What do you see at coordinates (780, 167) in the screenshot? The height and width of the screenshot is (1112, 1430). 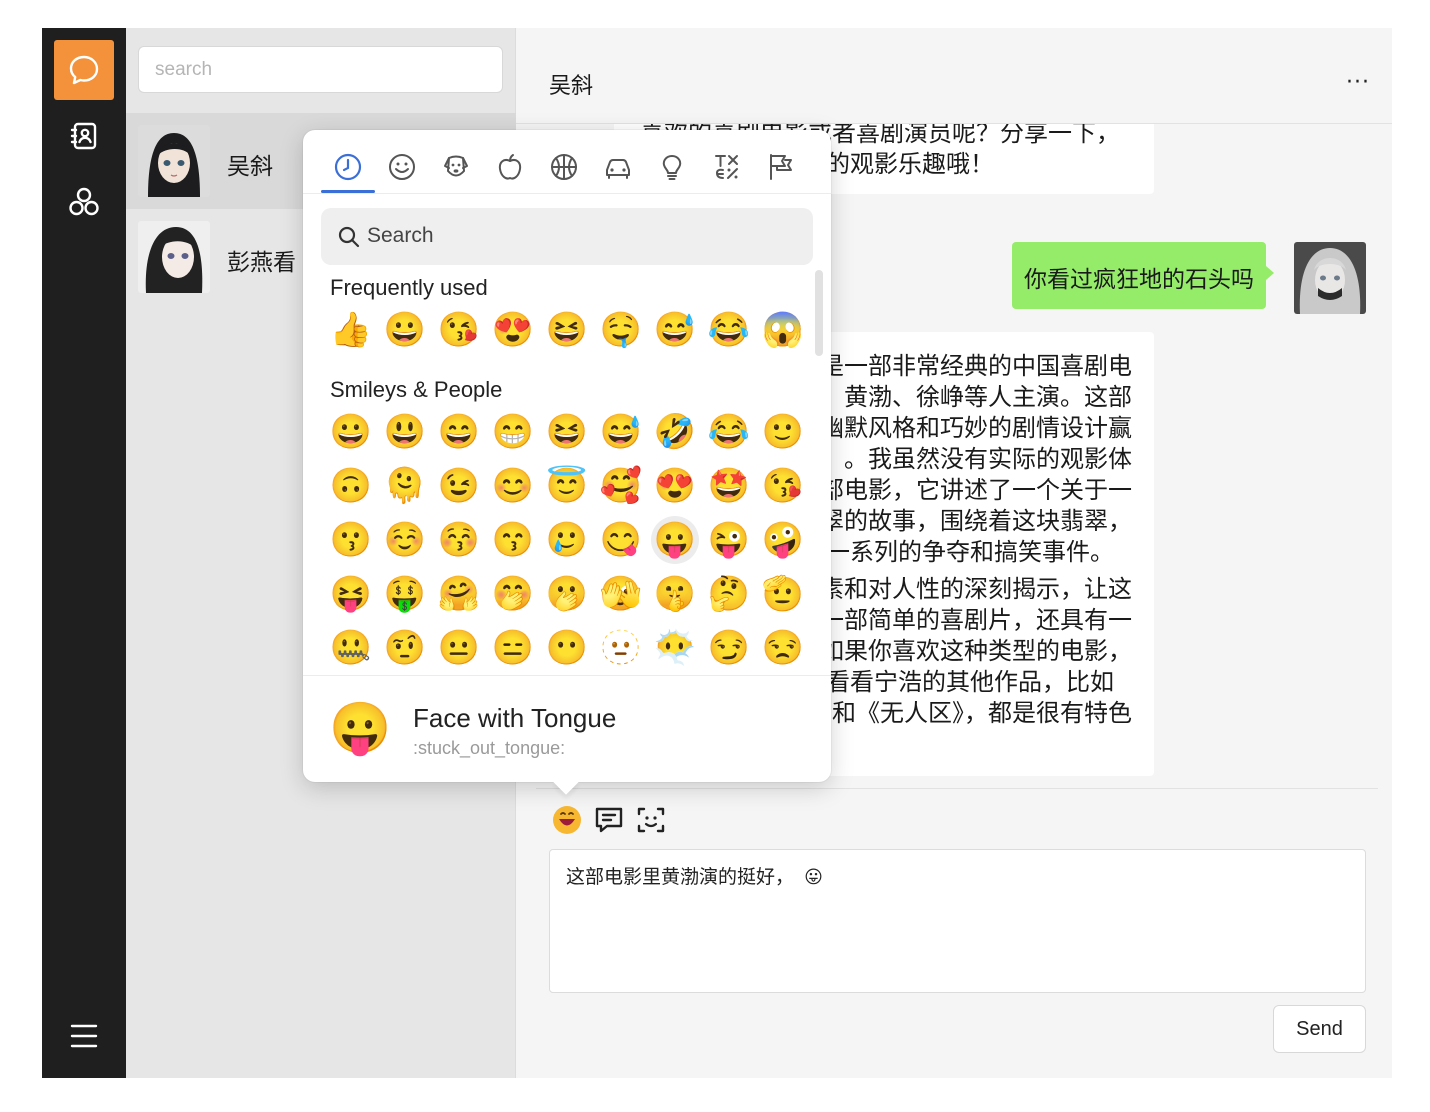 I see `category-flags-tab` at bounding box center [780, 167].